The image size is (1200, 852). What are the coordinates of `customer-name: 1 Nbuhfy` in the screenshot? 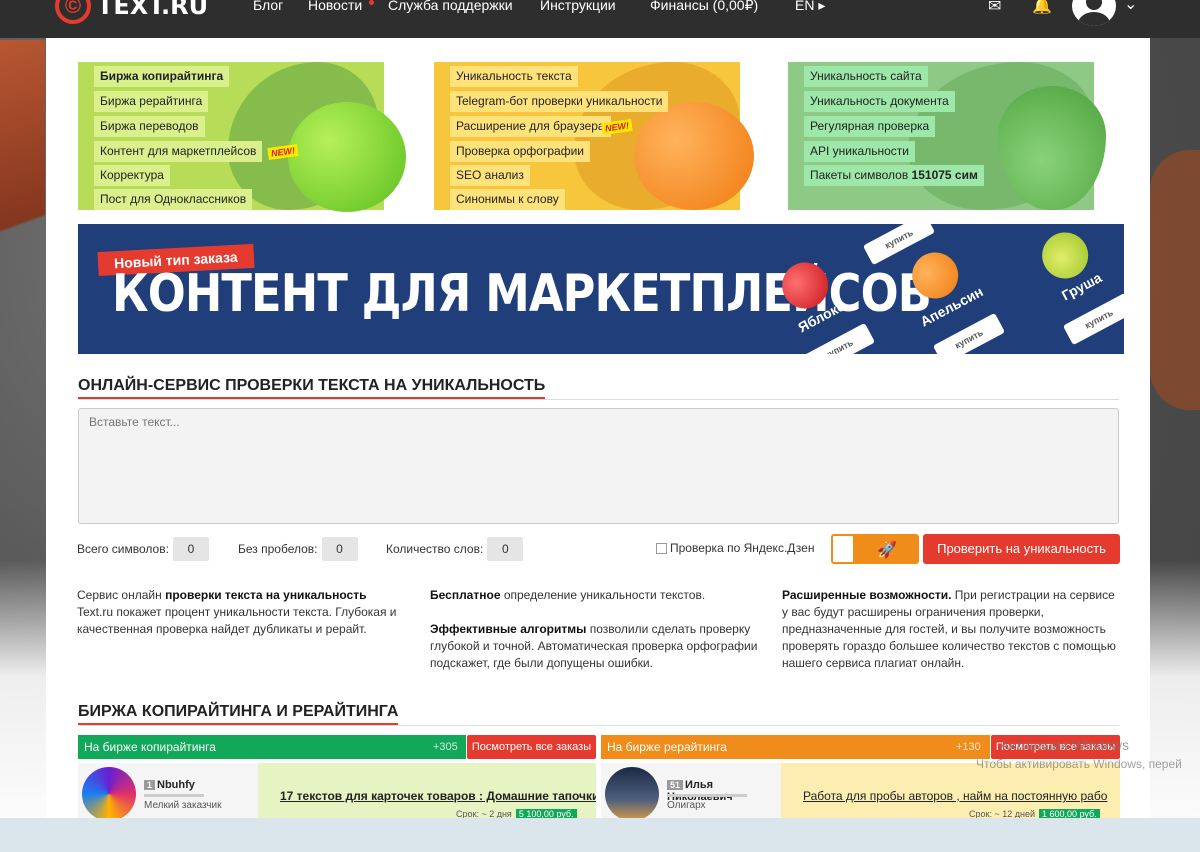 It's located at (169, 785).